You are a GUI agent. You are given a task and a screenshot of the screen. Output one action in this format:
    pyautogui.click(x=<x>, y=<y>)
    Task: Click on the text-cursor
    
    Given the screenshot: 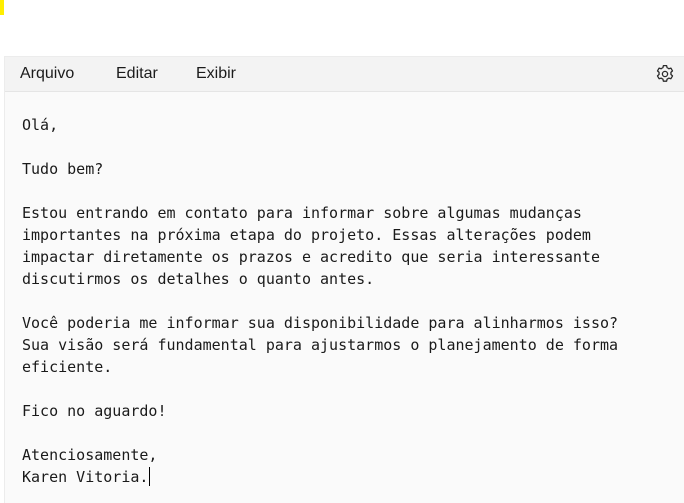 What is the action you would take?
    pyautogui.click(x=150, y=476)
    